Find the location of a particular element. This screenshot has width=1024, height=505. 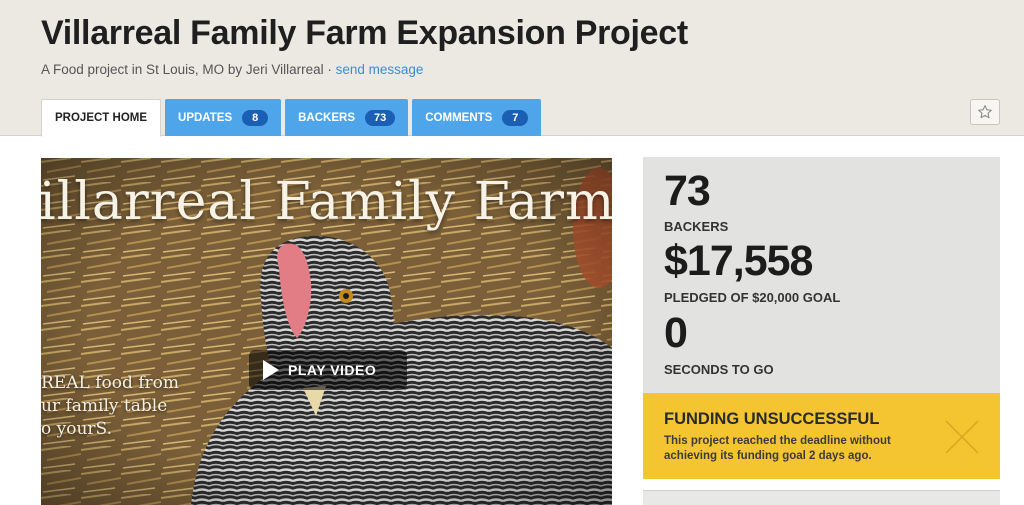

backers-count: 73 is located at coordinates (687, 191).